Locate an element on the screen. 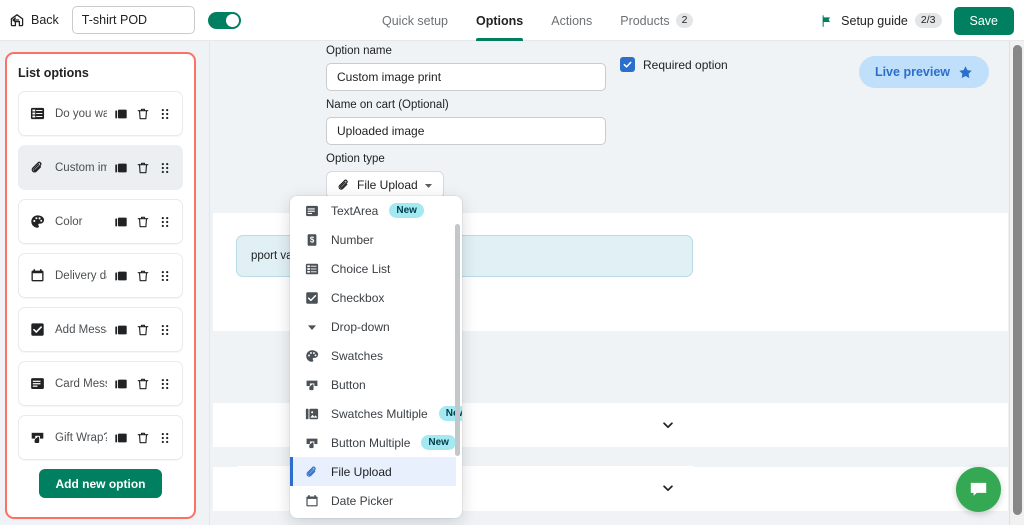  sidebar-item-gift-wrap: Gift Wrap? is located at coordinates (100, 437).